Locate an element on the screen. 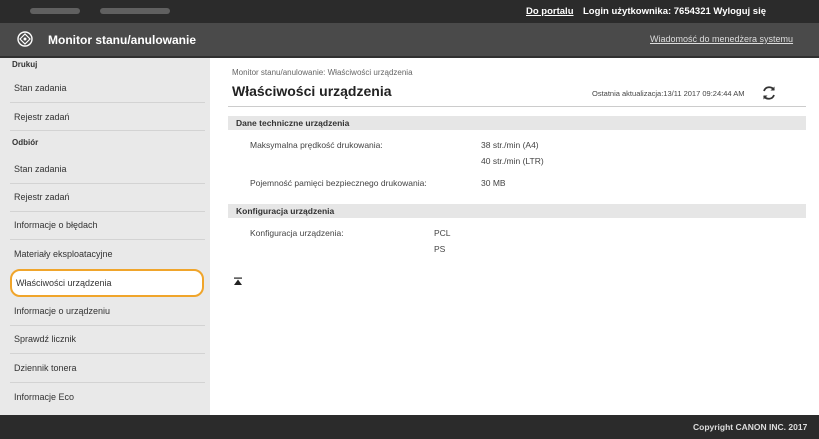  copyright-text: Copyright CANON INC. 2017 is located at coordinates (750, 427).